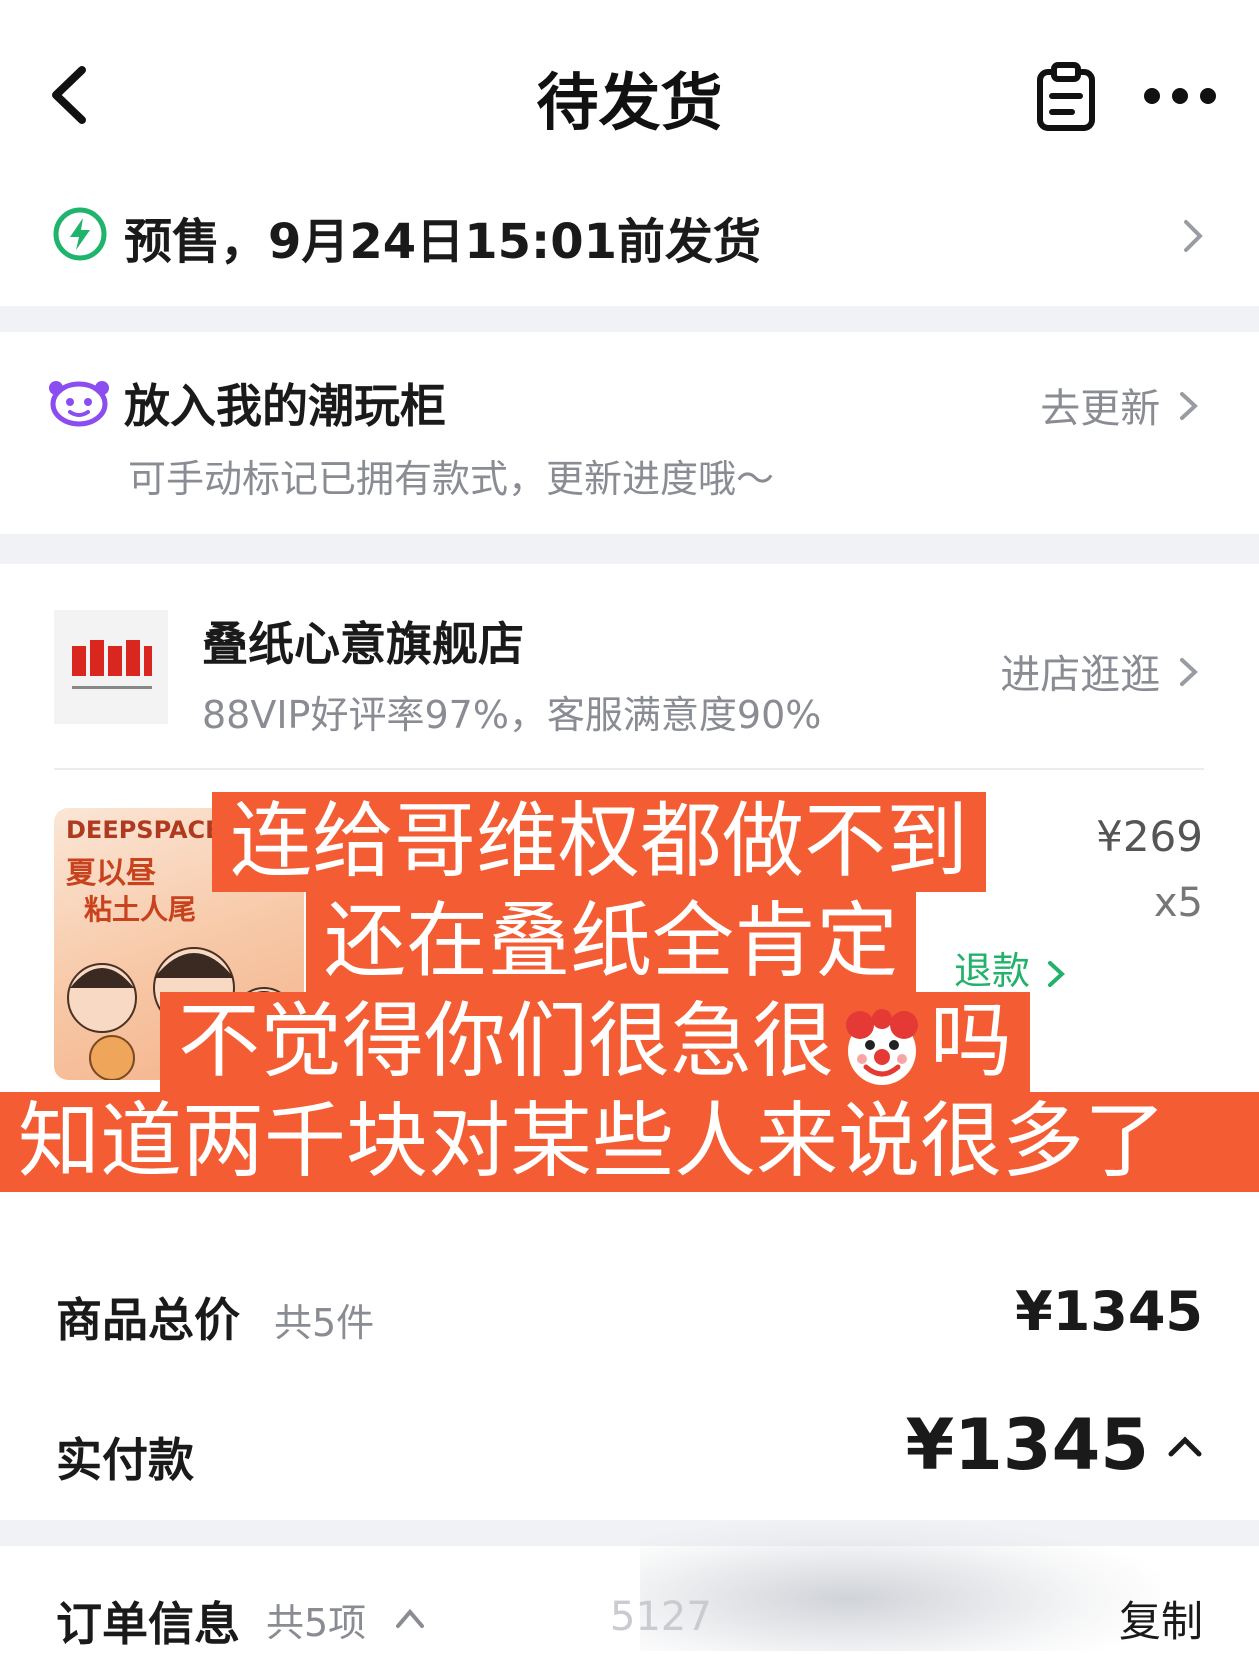  What do you see at coordinates (1027, 1445) in the screenshot?
I see `paid-amount-value: ¥1345` at bounding box center [1027, 1445].